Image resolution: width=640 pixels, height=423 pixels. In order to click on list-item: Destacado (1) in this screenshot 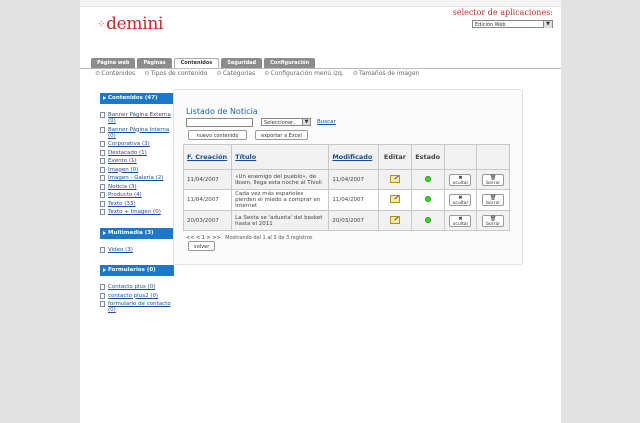, I will do `click(137, 152)`.